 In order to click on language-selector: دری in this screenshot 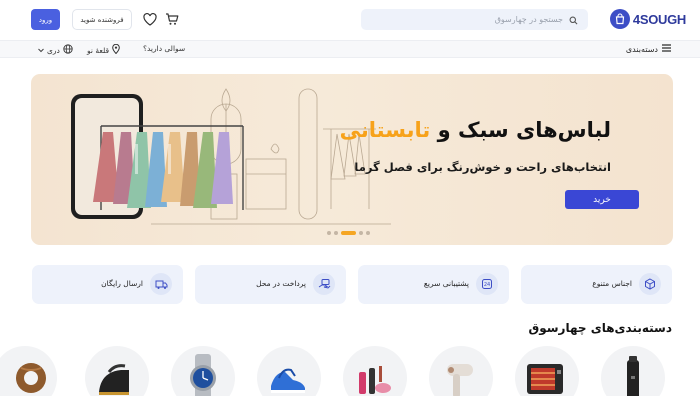, I will do `click(55, 50)`.